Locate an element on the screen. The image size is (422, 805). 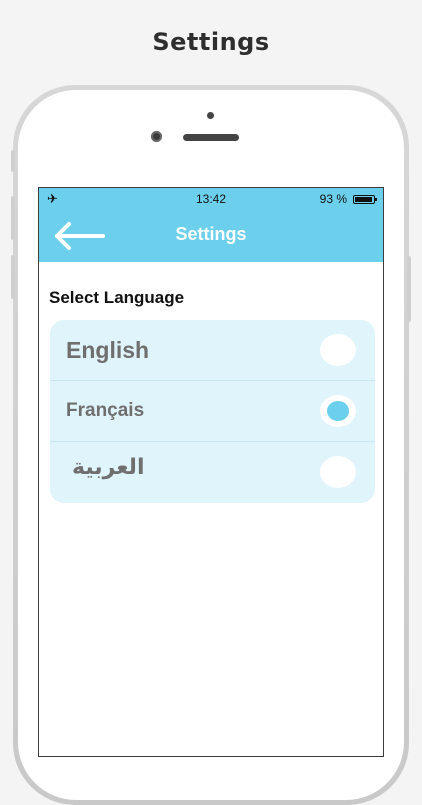
language-option-arabic: العربية is located at coordinates (212, 472).